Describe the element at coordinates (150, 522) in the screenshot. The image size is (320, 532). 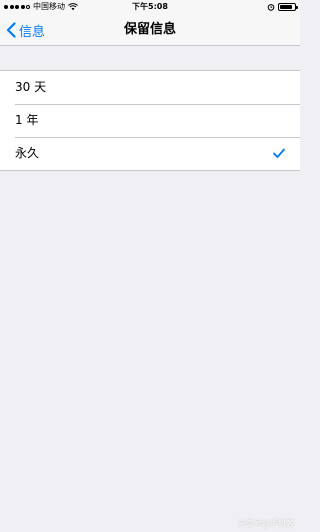
I see `footer-area: 头条号@手机客` at that location.